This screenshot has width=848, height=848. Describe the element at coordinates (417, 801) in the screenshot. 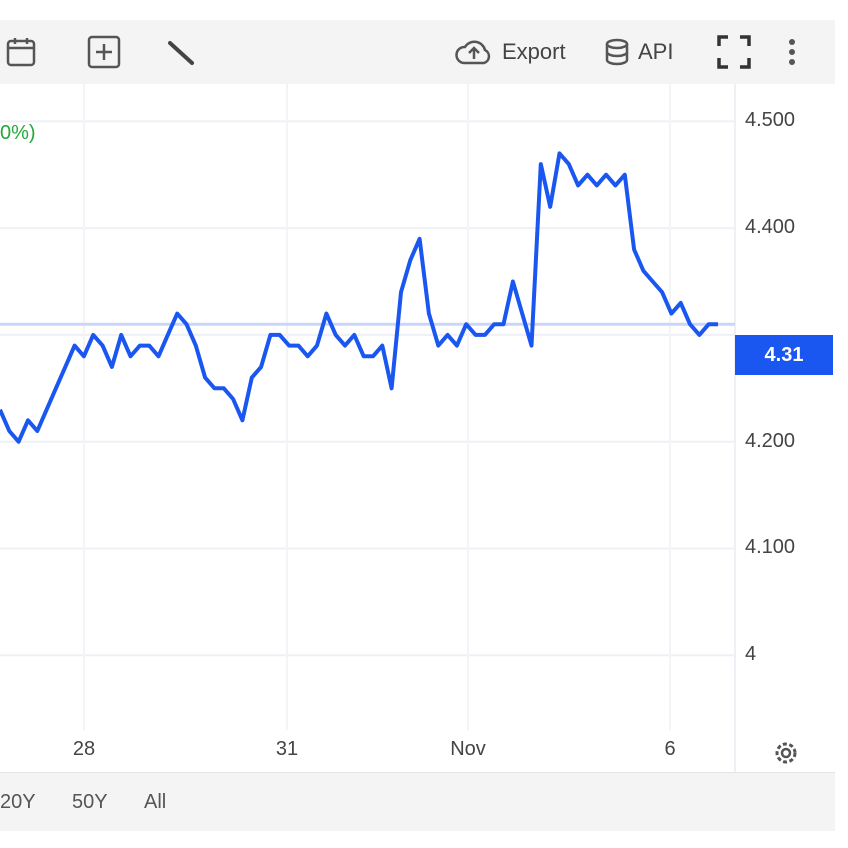

I see `range-selector: 20Y 50Y All` at that location.